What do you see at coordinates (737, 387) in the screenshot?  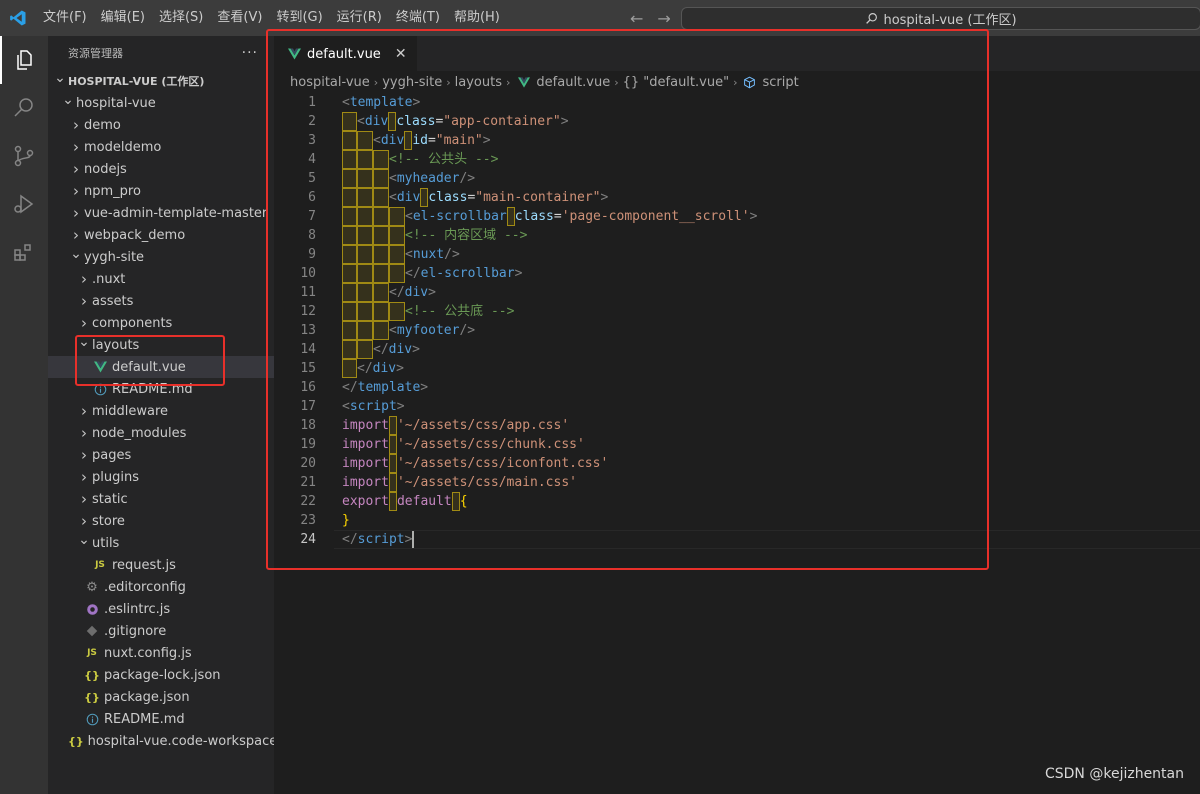 I see `code-line: 16 </template>` at bounding box center [737, 387].